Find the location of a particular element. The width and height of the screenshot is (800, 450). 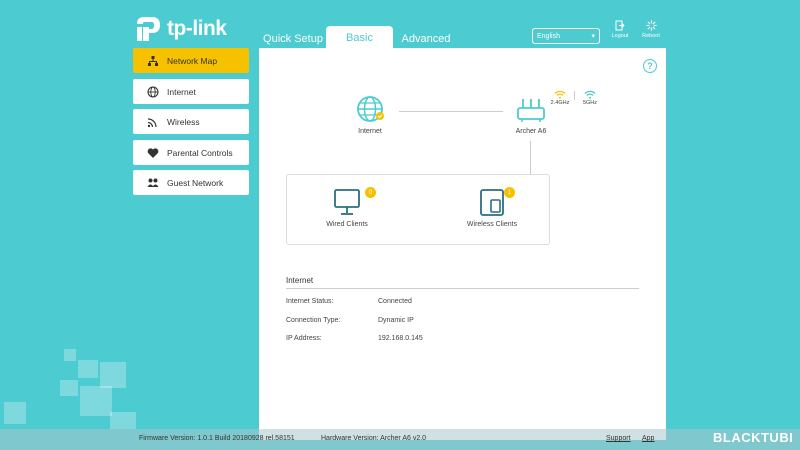

wireless-clients-count-badge: 1 is located at coordinates (509, 192).